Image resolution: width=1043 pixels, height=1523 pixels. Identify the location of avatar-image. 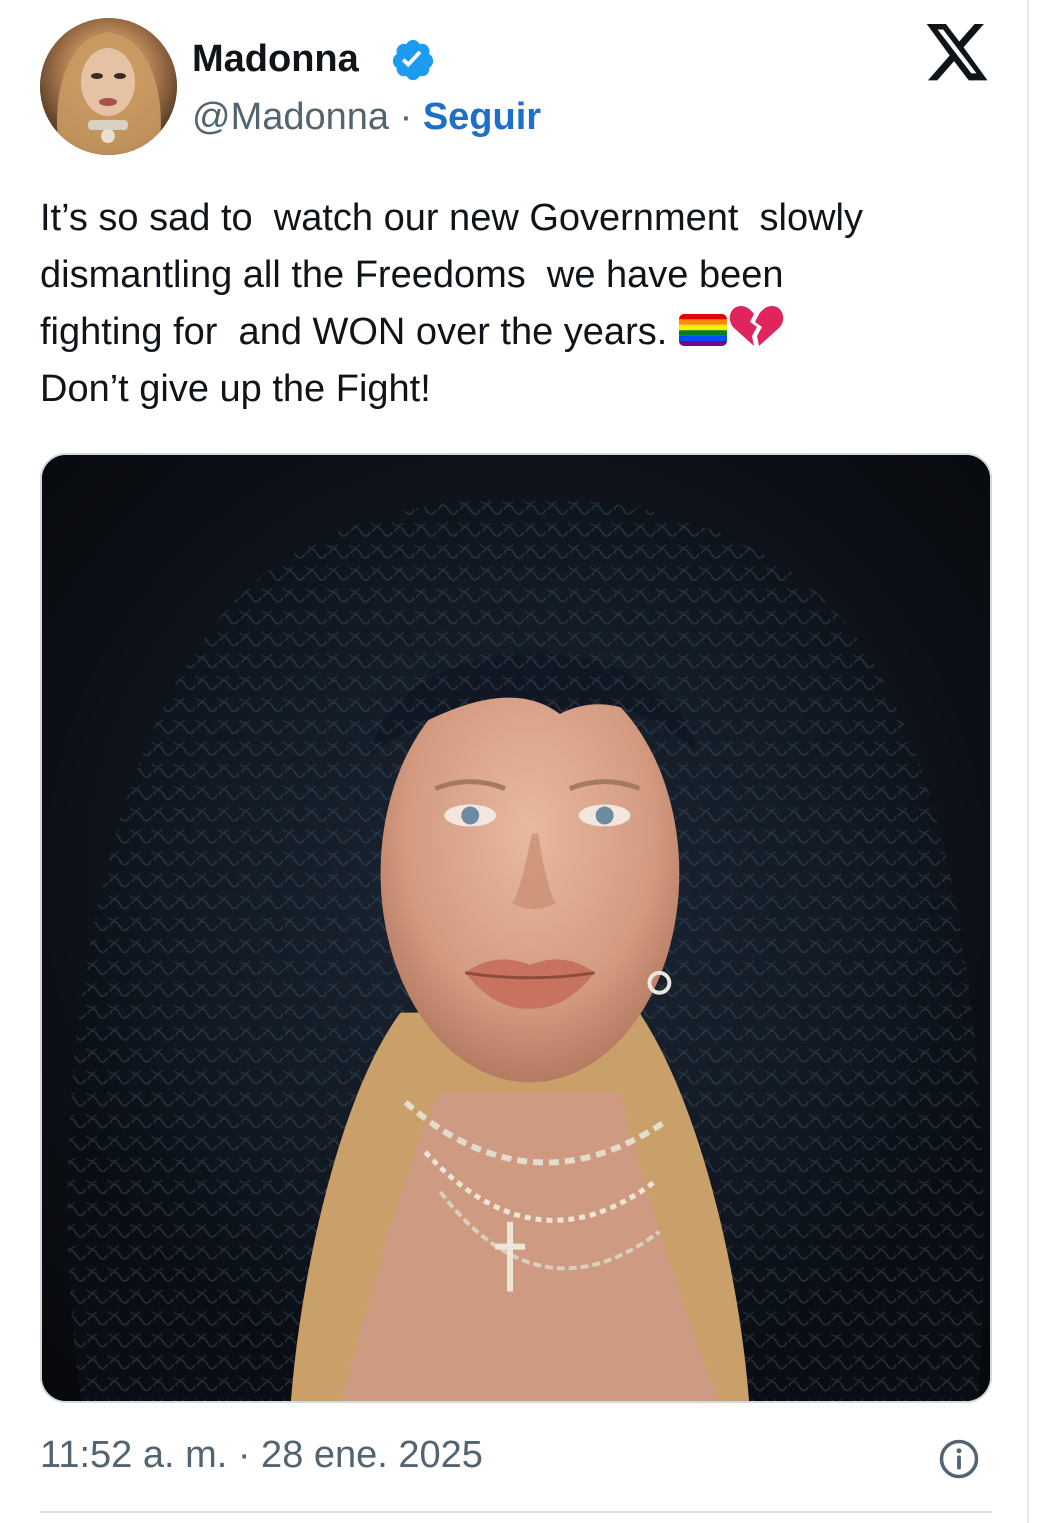
(108, 86).